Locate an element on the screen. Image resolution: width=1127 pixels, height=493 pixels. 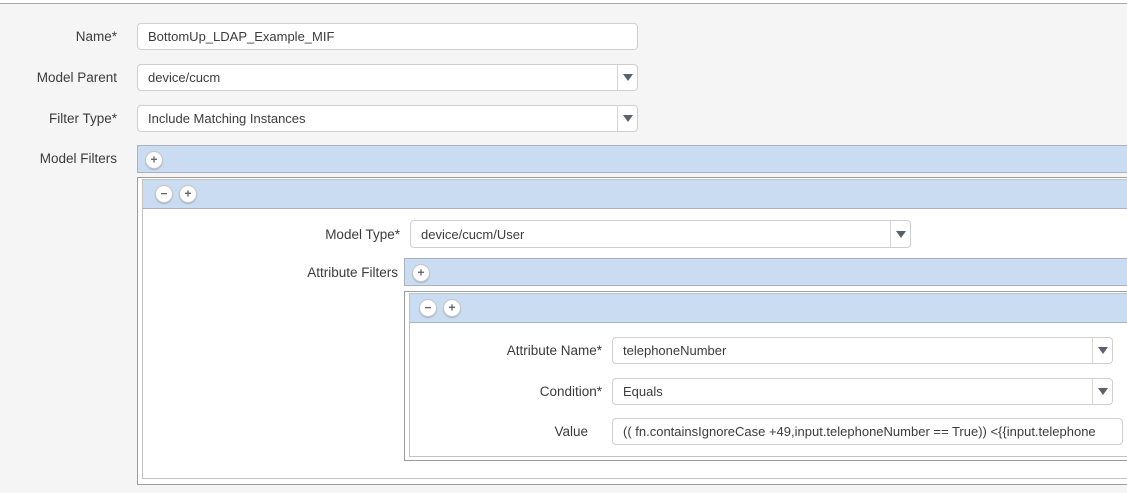
attribute-filters-label: Attribute Filters is located at coordinates (352, 272).